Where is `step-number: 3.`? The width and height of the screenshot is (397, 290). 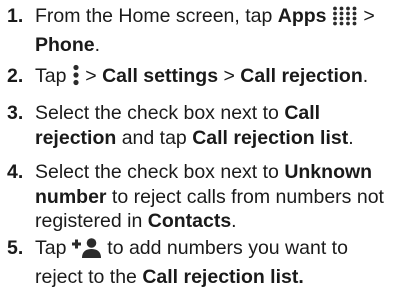 step-number: 3. is located at coordinates (15, 113).